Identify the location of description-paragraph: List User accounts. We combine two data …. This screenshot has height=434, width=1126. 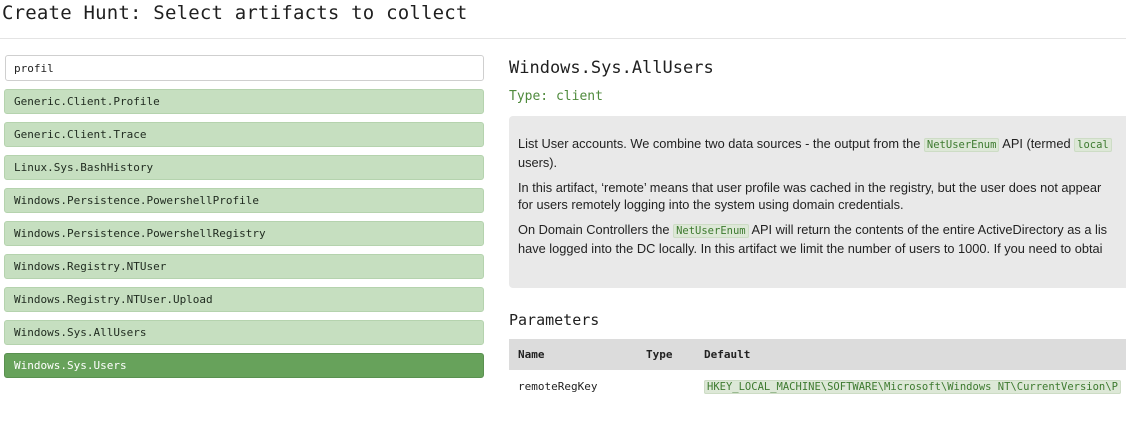
(822, 153).